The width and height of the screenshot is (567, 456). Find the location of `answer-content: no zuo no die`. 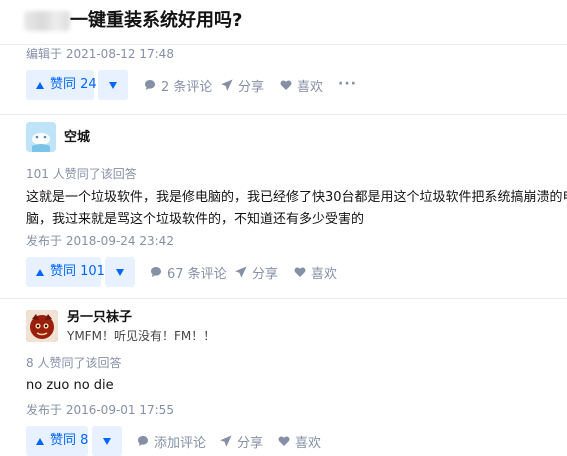

answer-content: no zuo no die is located at coordinates (286, 386).